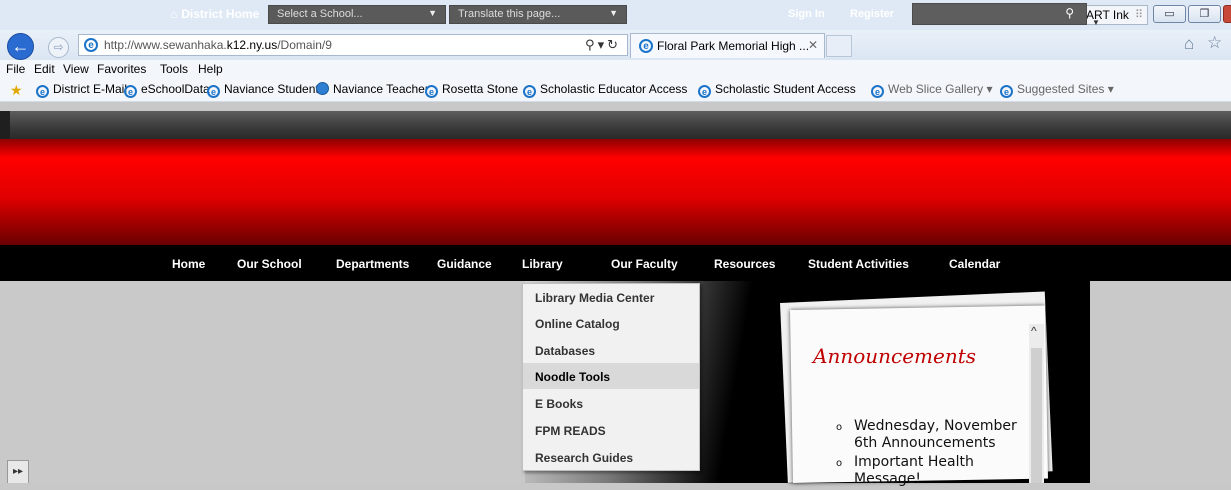 The image size is (1231, 490). I want to click on expand-icon: ▸▸, so click(18, 471).